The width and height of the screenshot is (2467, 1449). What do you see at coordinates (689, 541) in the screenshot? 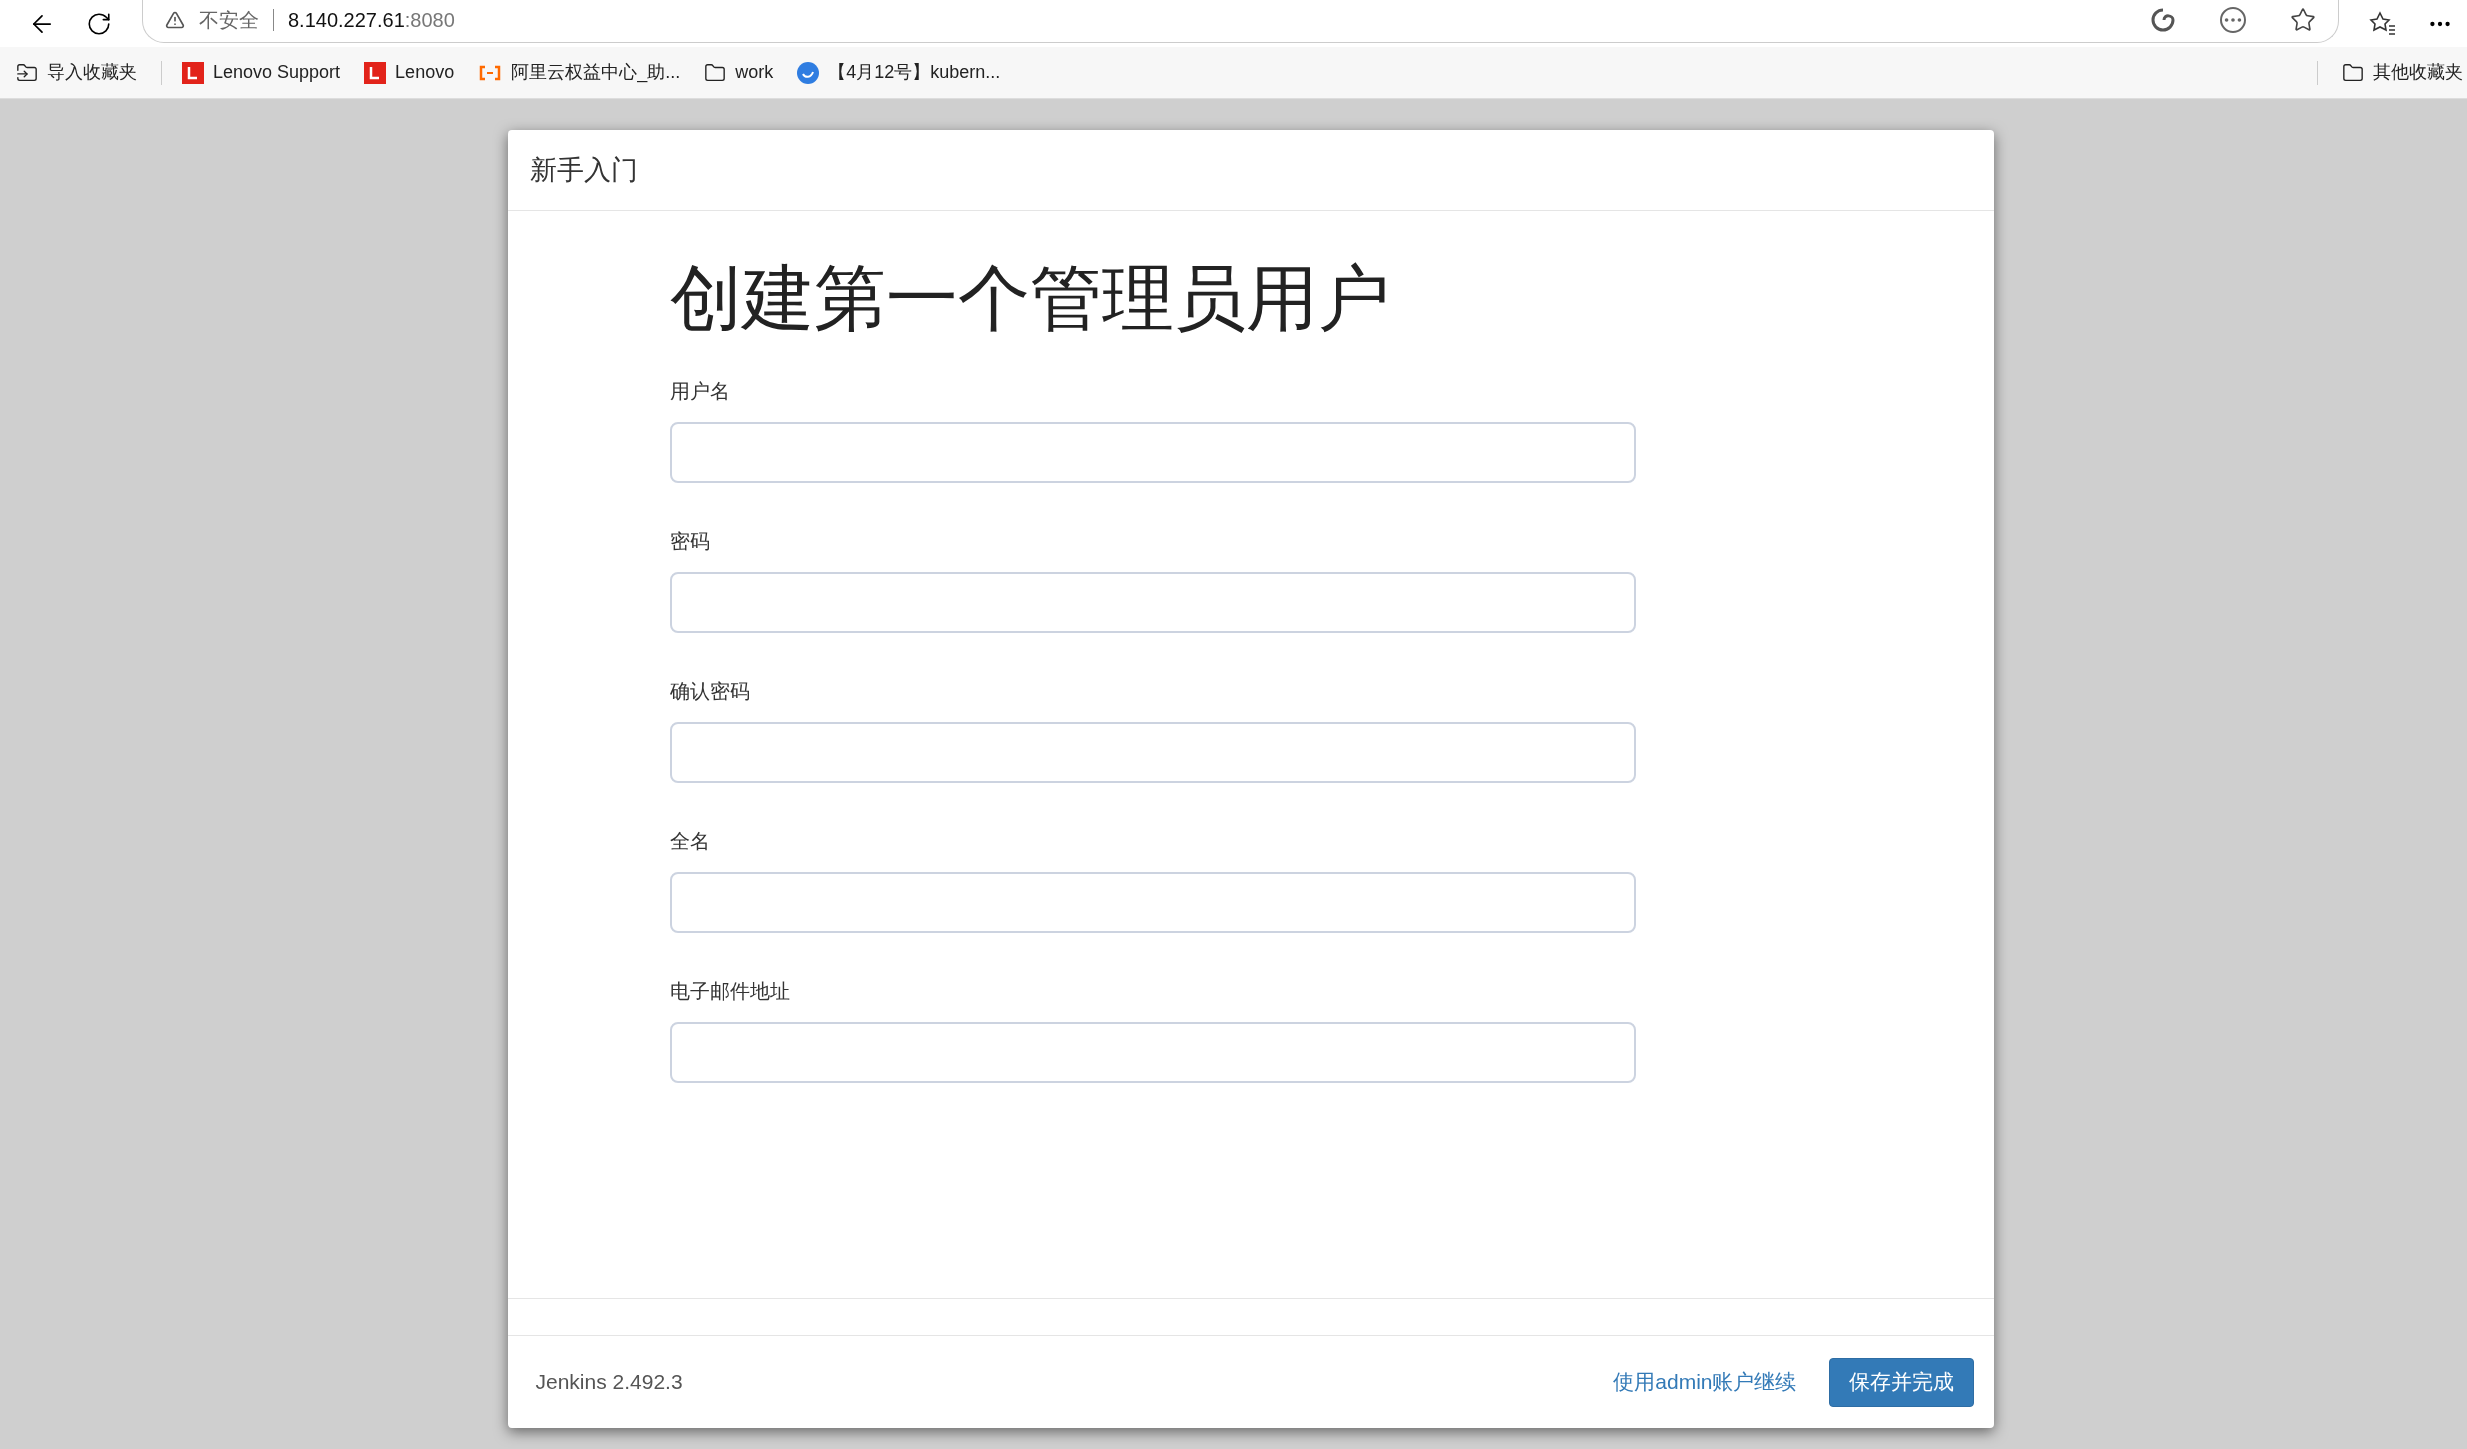
I see `field-label: 密码` at bounding box center [689, 541].